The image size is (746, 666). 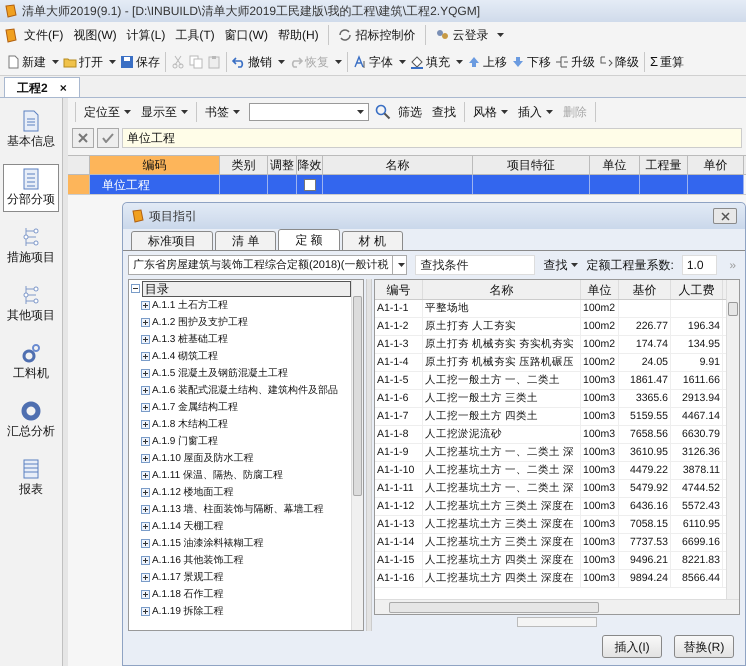 I want to click on toolbar-button: 升级, so click(x=575, y=61).